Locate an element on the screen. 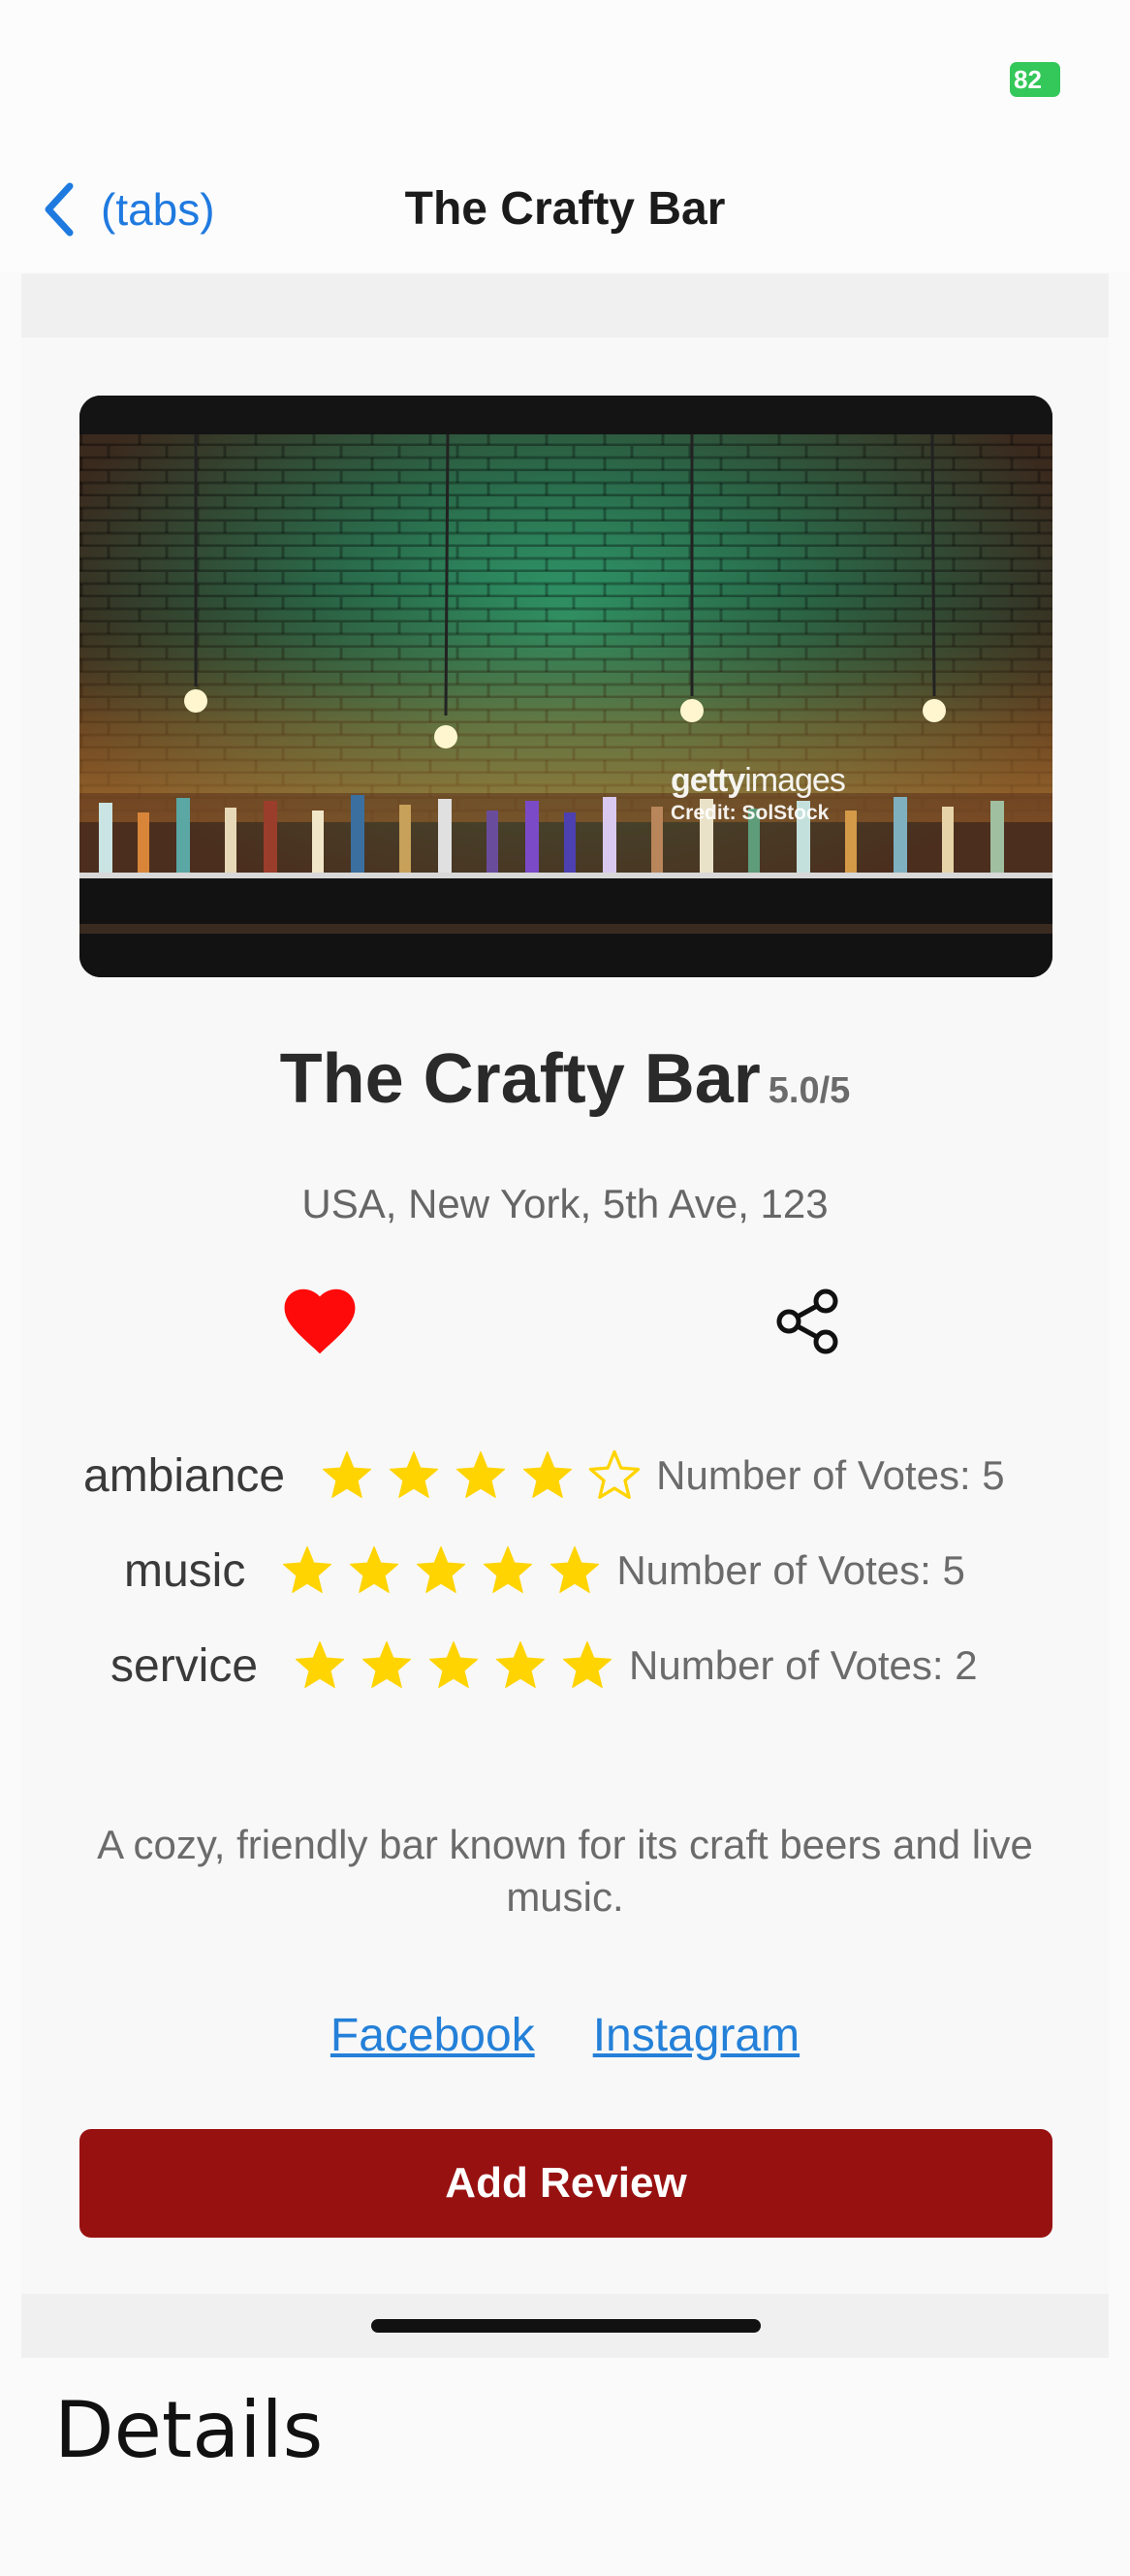  place-title: The Crafty Bar 5.0/5 is located at coordinates (565, 1079).